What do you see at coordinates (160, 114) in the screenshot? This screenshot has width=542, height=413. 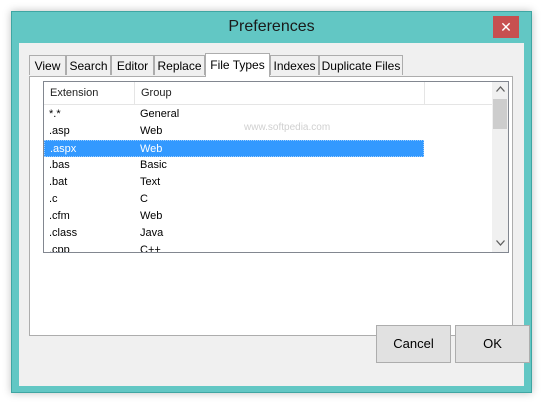 I see `cell-group: General` at bounding box center [160, 114].